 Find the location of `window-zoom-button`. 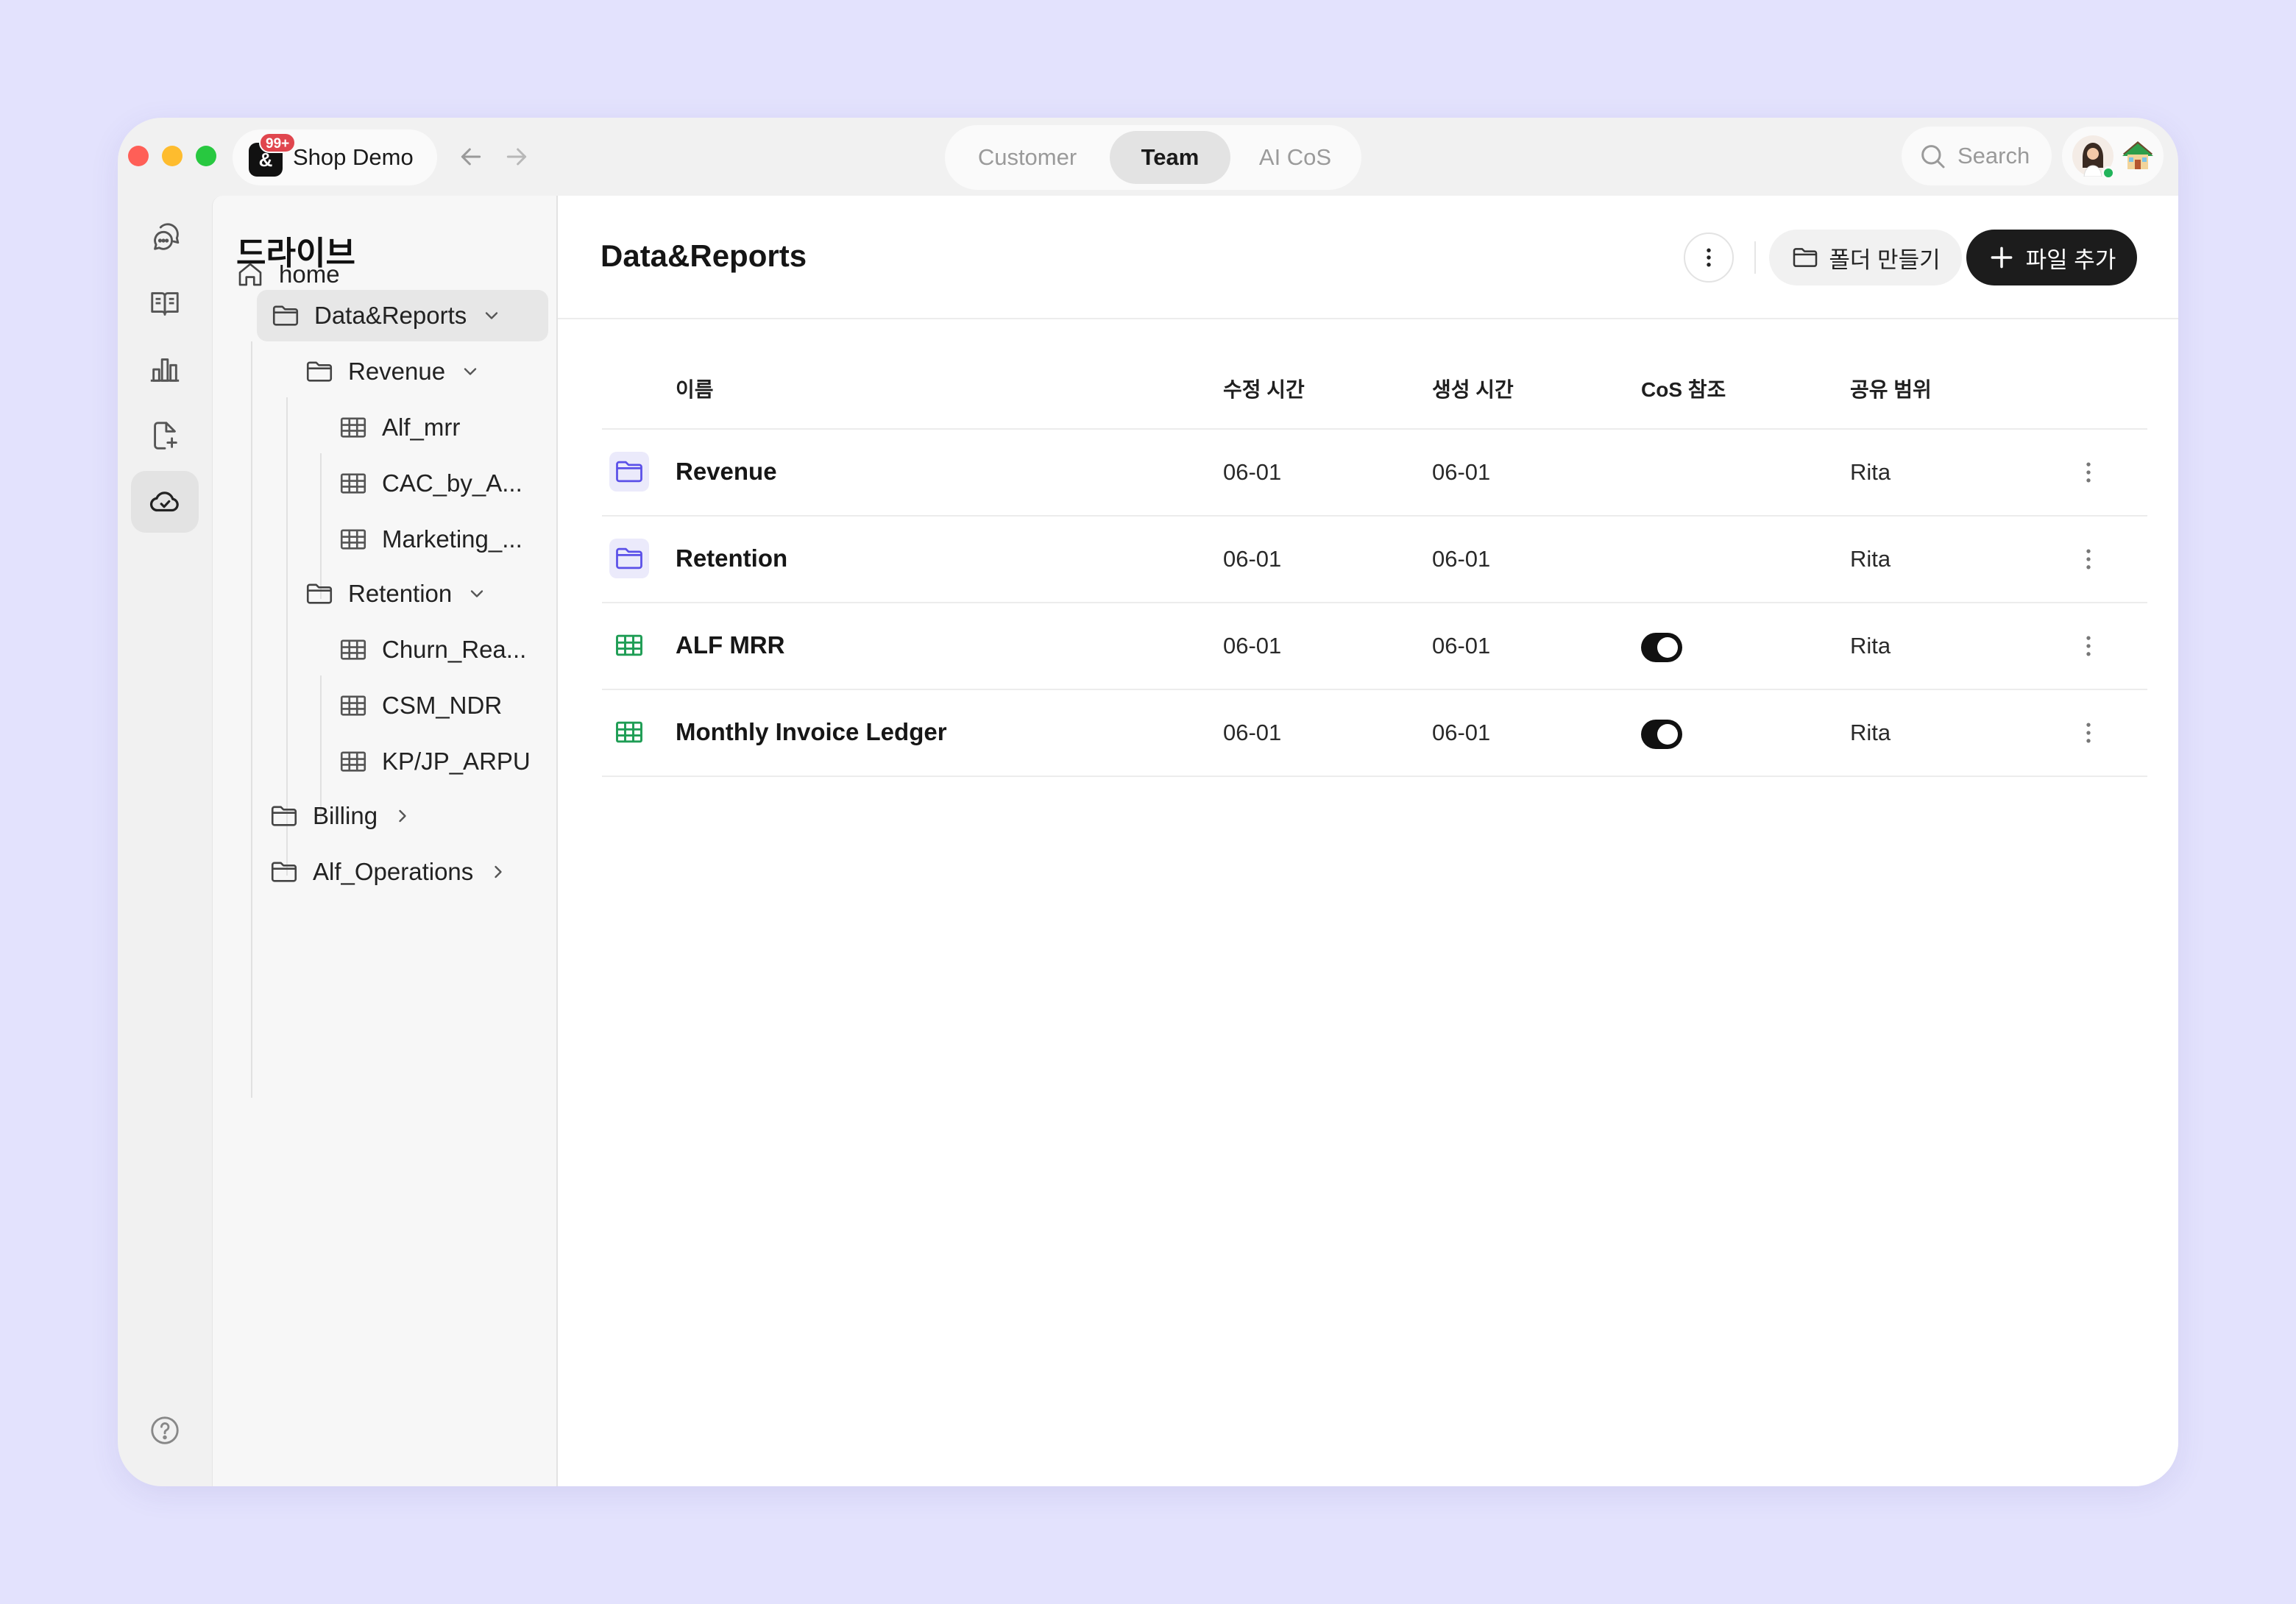

window-zoom-button is located at coordinates (206, 156).